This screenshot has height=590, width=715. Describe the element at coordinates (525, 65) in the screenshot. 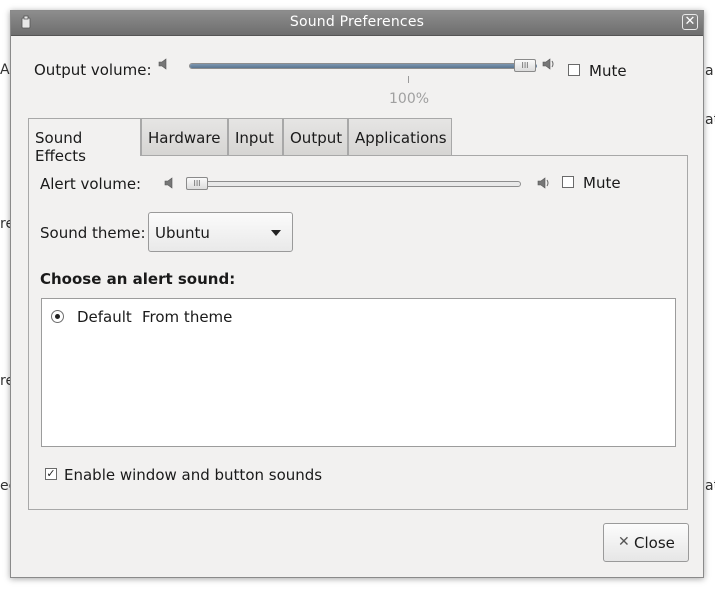

I see `output-volume-knob: III` at that location.